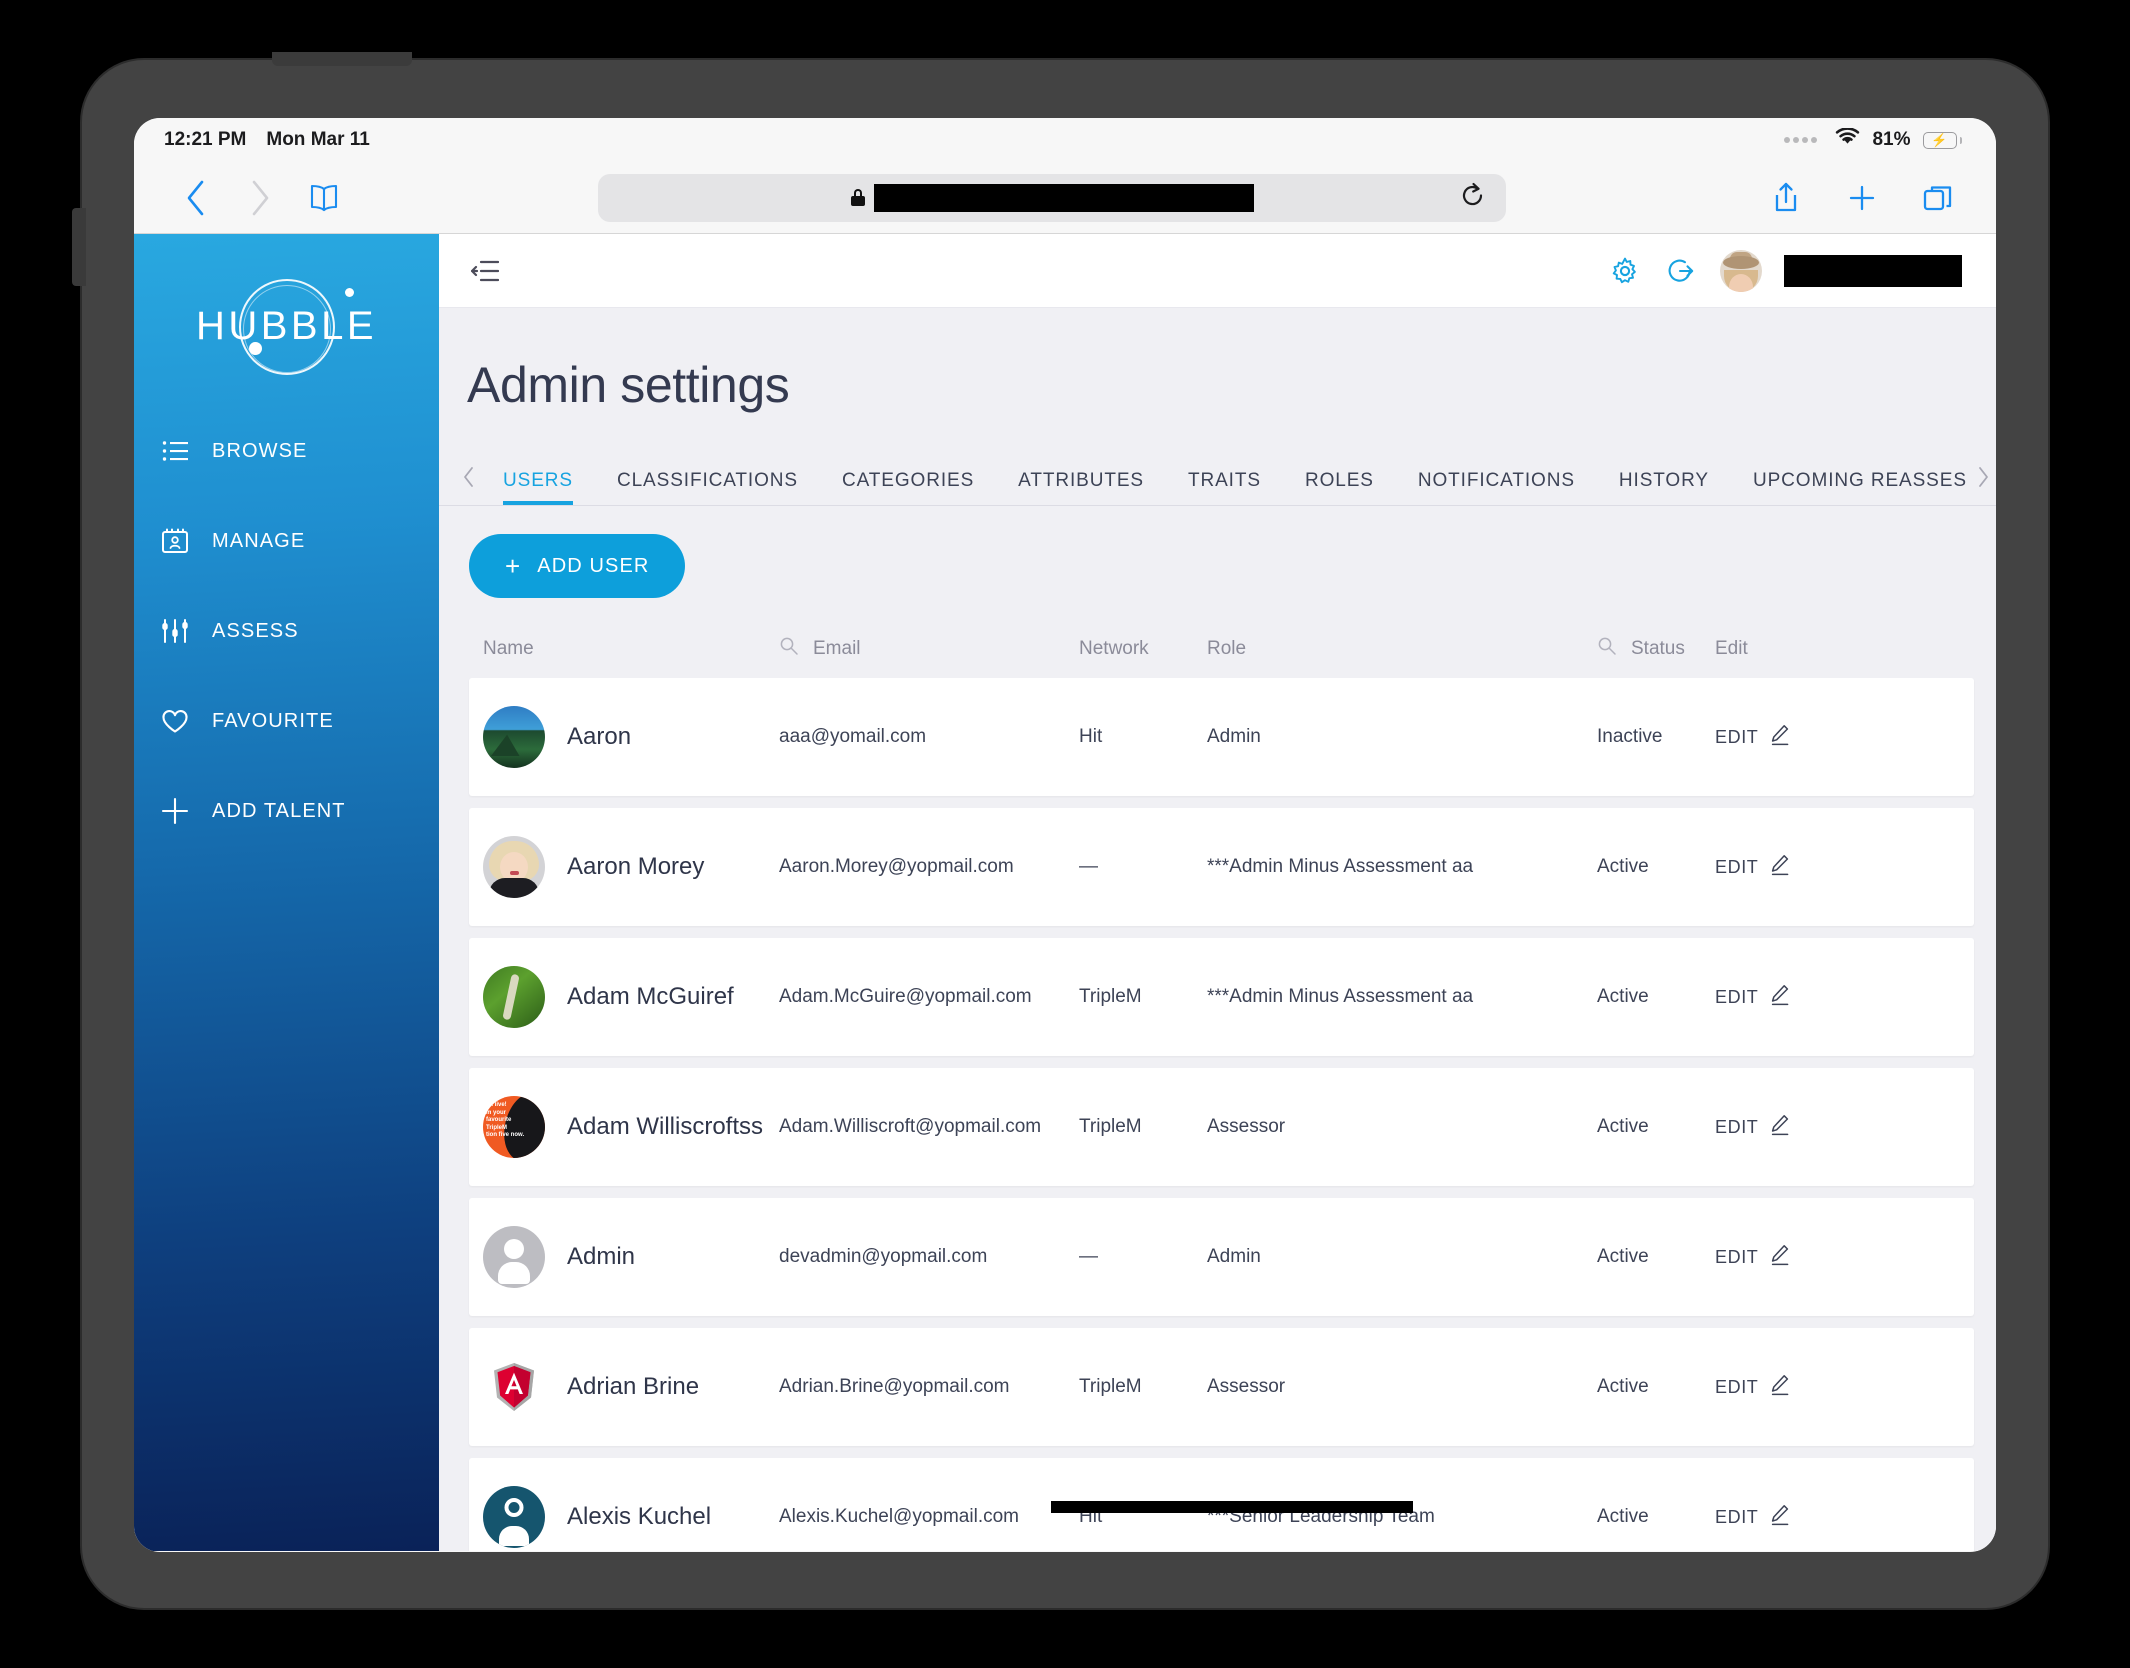  What do you see at coordinates (1741, 270) in the screenshot?
I see `header-avatar` at bounding box center [1741, 270].